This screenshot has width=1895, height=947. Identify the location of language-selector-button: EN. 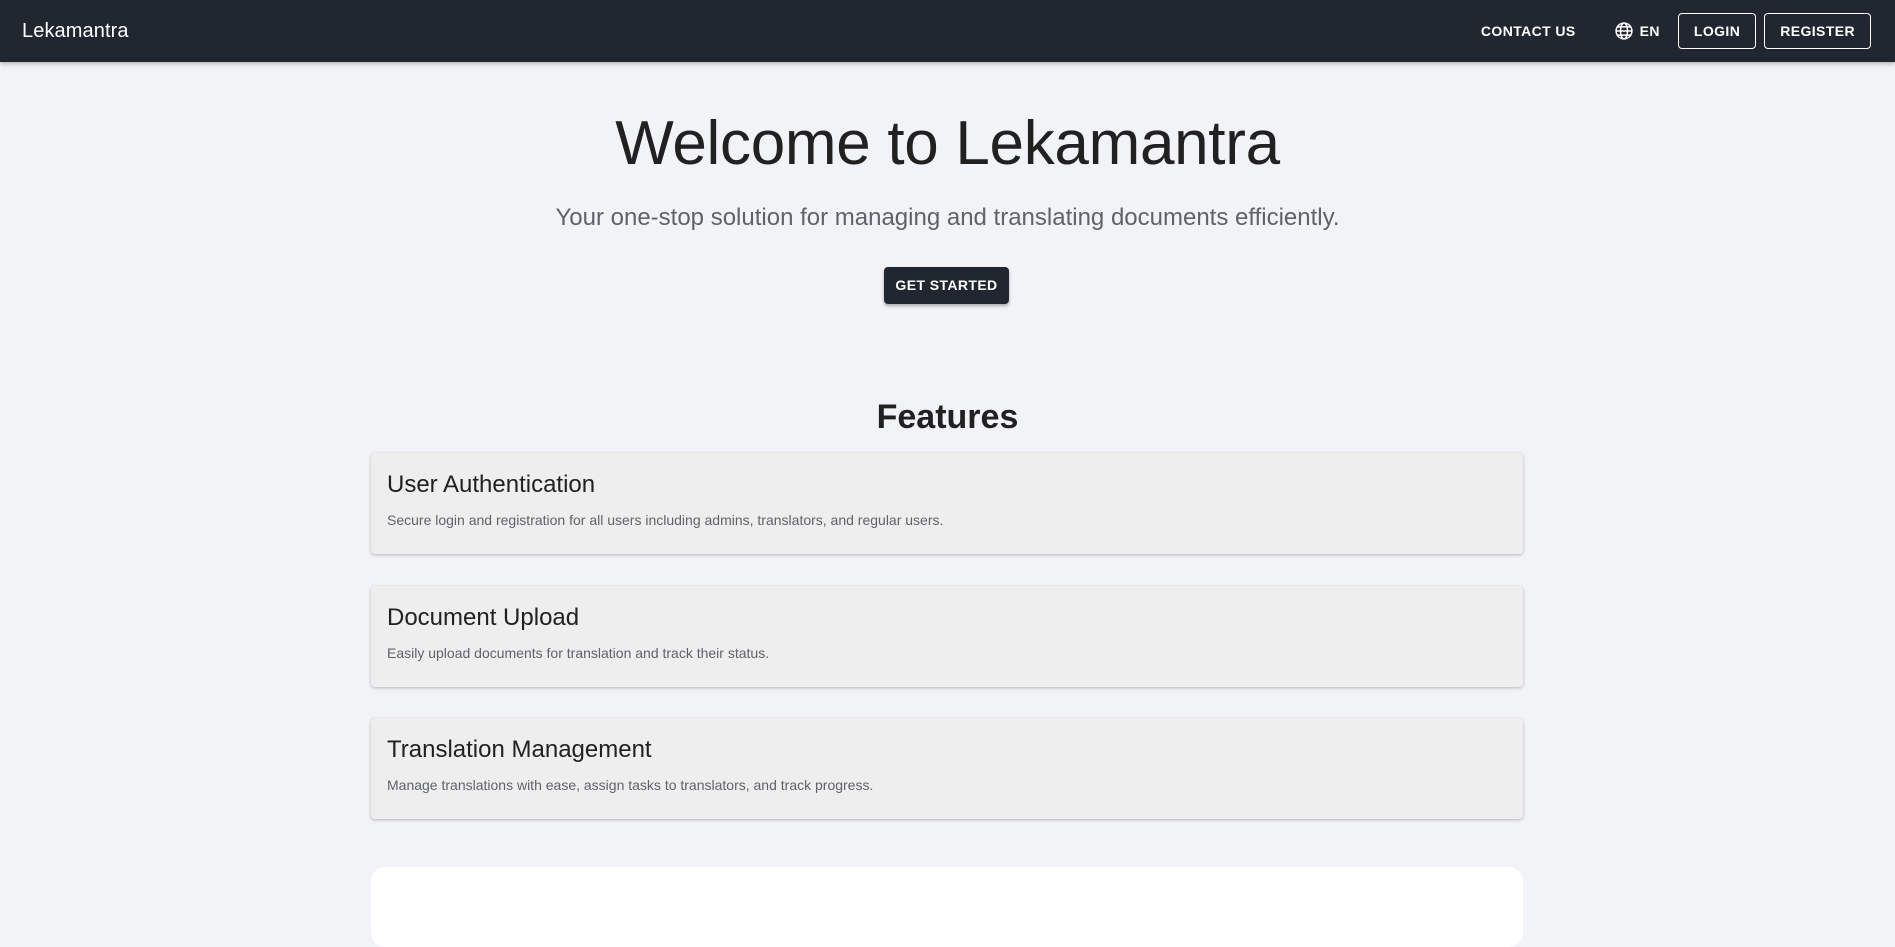
(1637, 31).